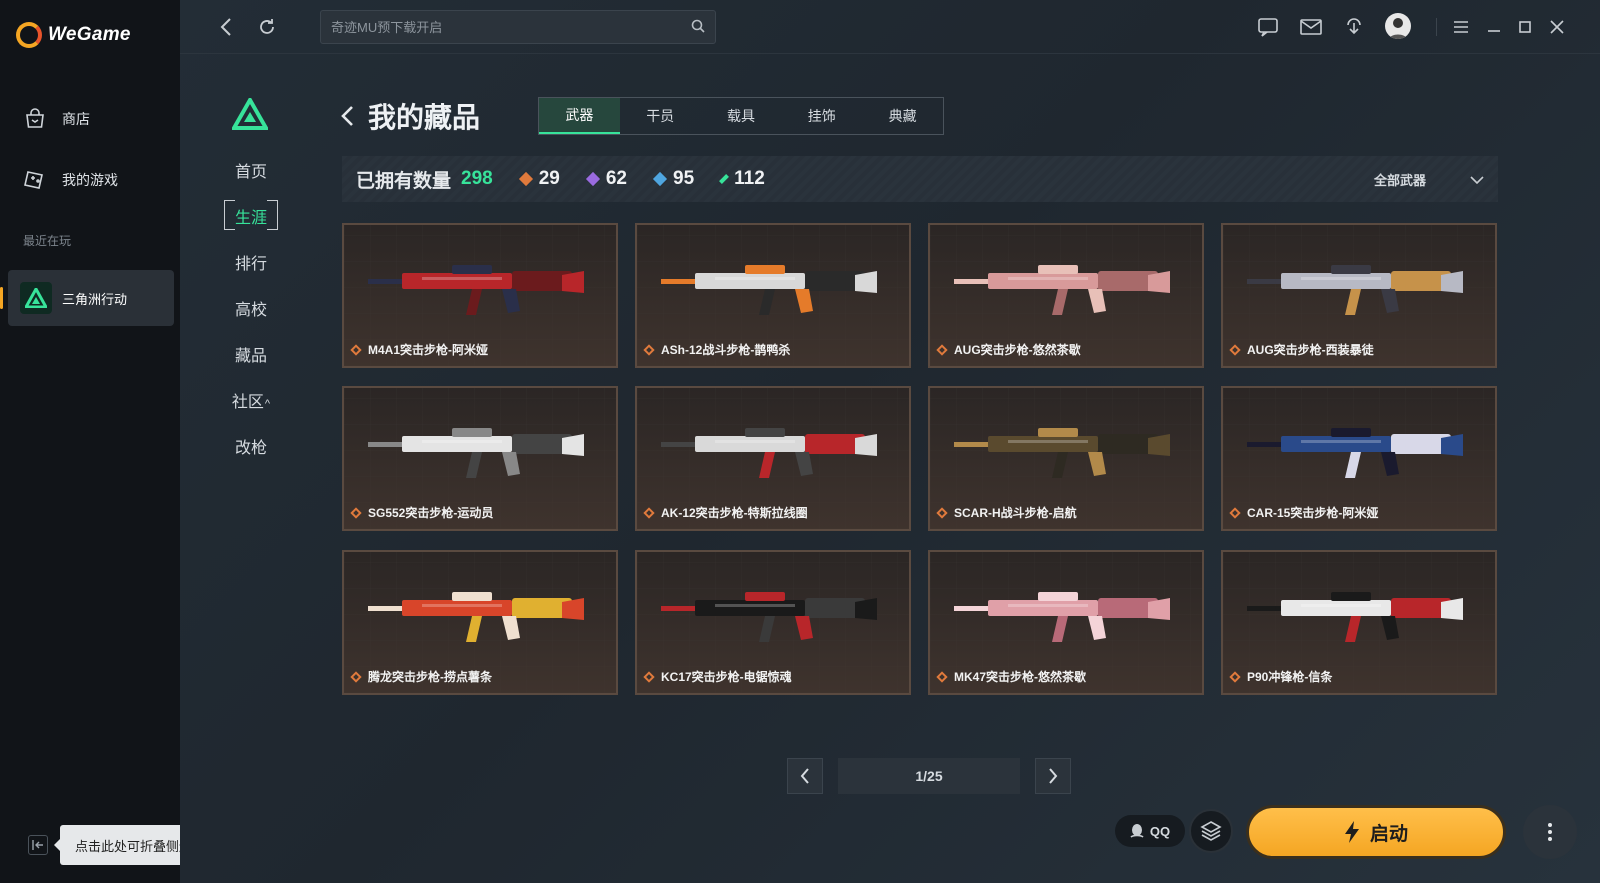 This screenshot has width=1600, height=883. I want to click on game-nav-community: 社区^, so click(251, 400).